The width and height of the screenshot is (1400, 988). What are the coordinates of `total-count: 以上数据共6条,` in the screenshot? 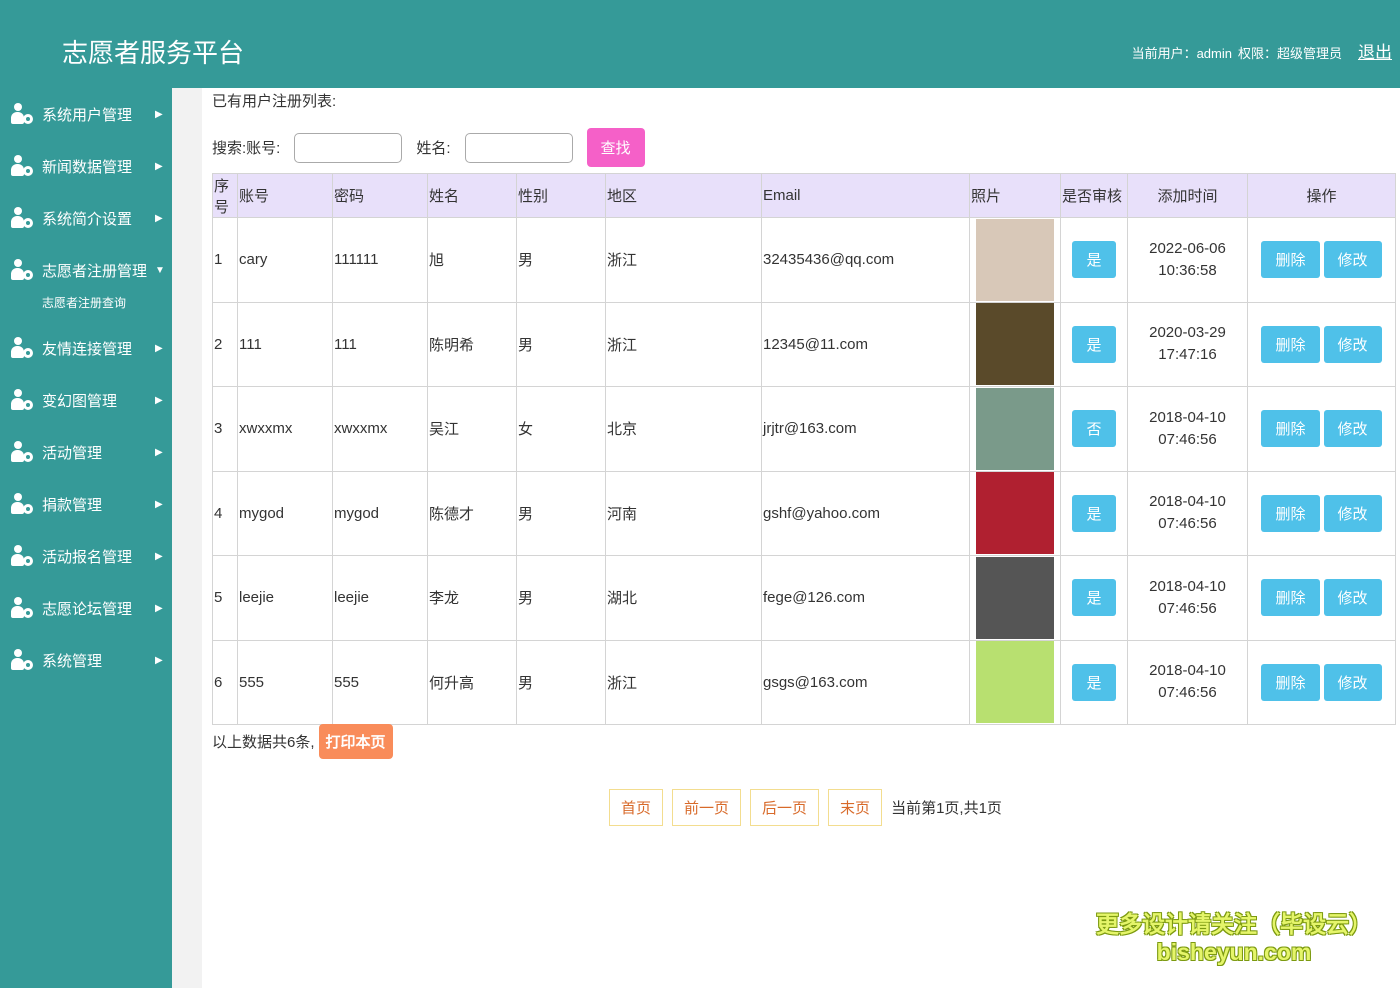 It's located at (263, 742).